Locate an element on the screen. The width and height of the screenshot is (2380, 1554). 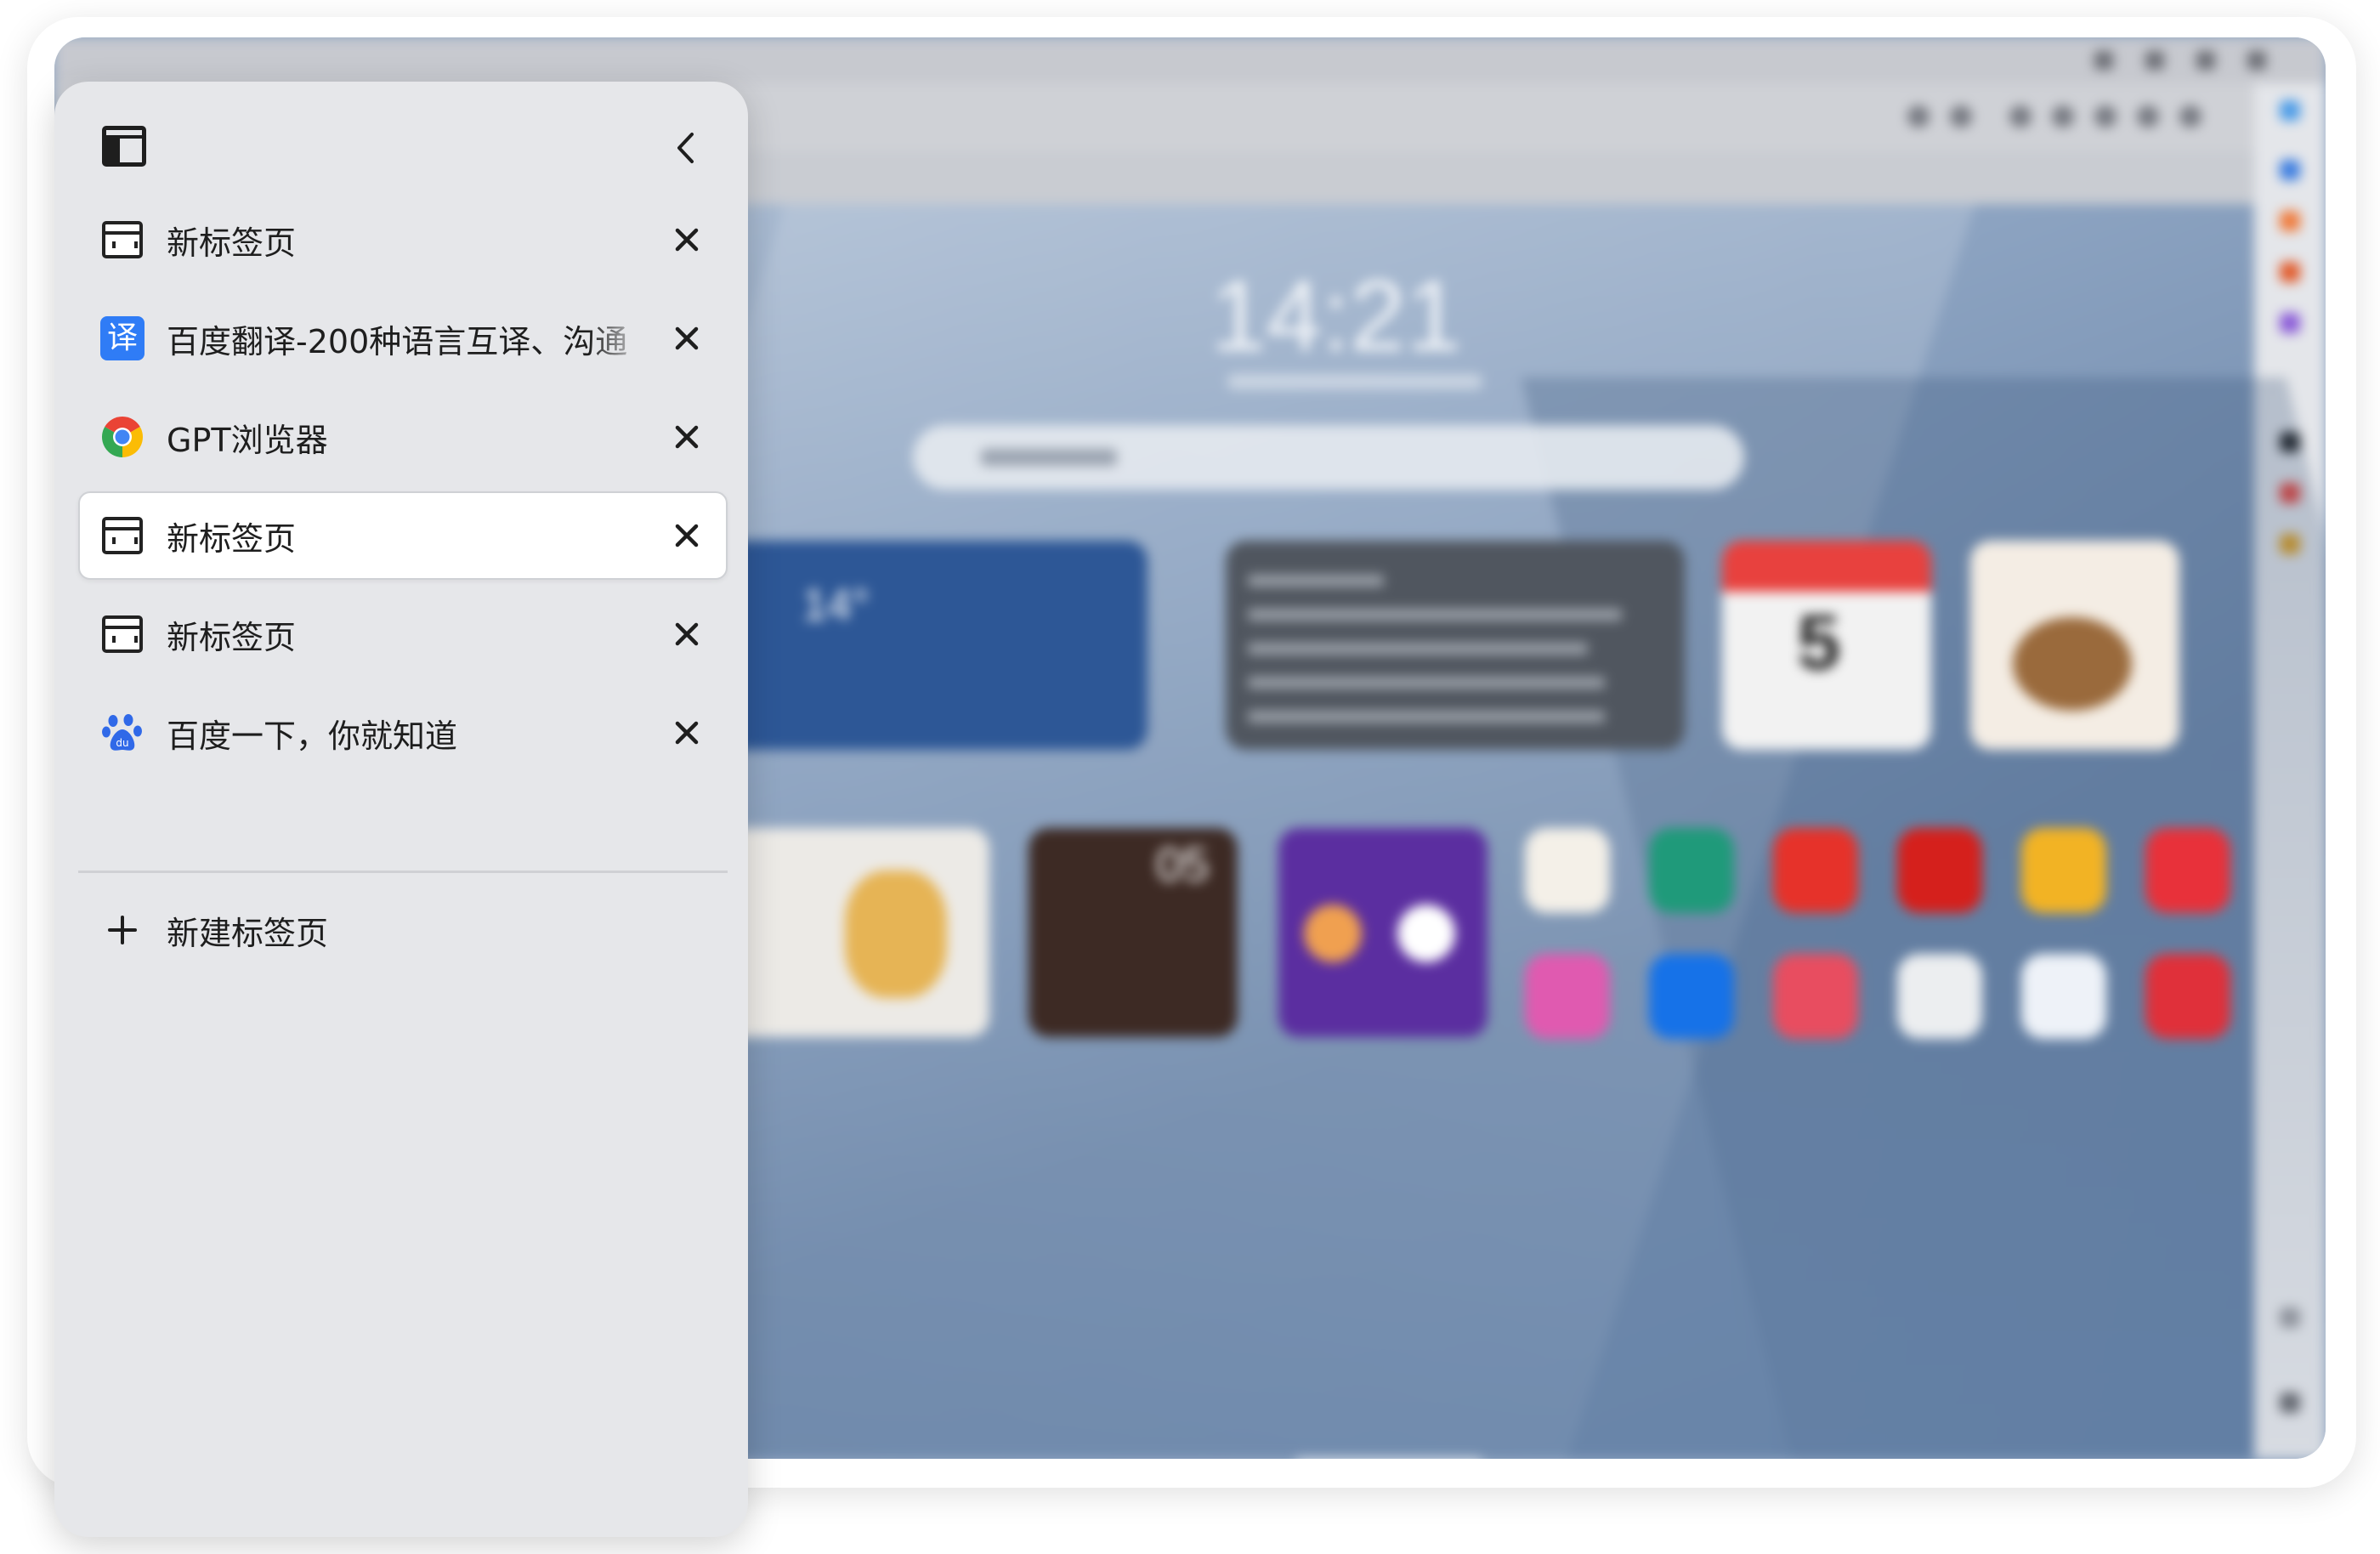
menu-icon is located at coordinates (2103, 60).